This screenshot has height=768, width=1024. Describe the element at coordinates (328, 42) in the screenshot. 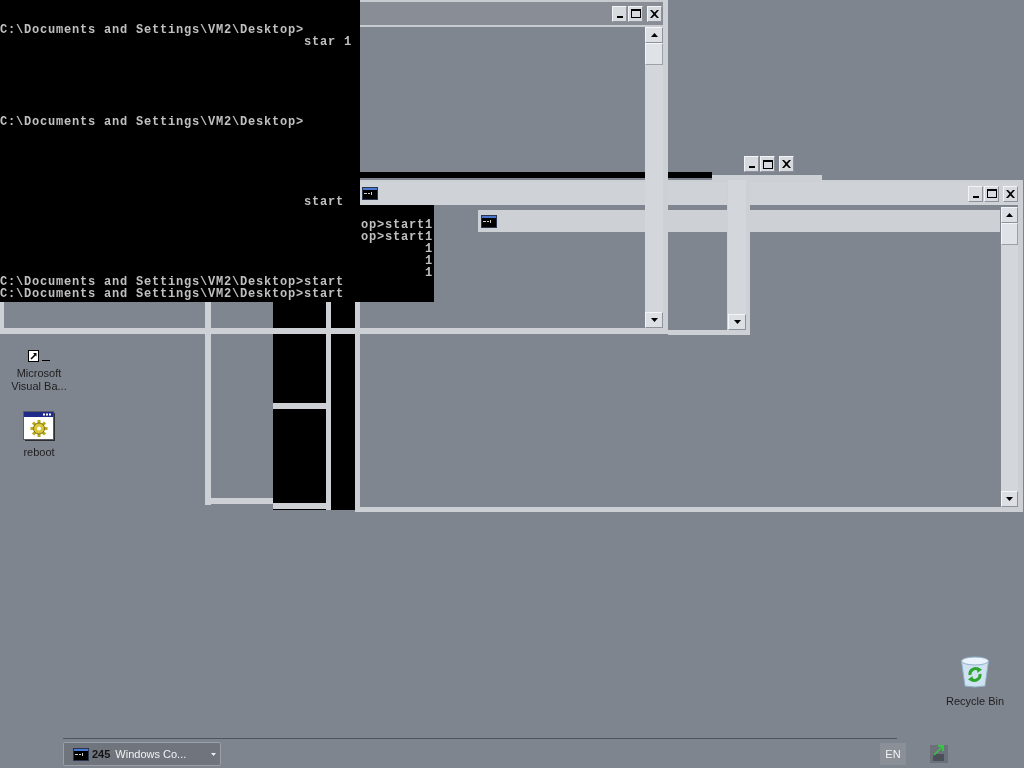

I see `console-line: star 1` at that location.